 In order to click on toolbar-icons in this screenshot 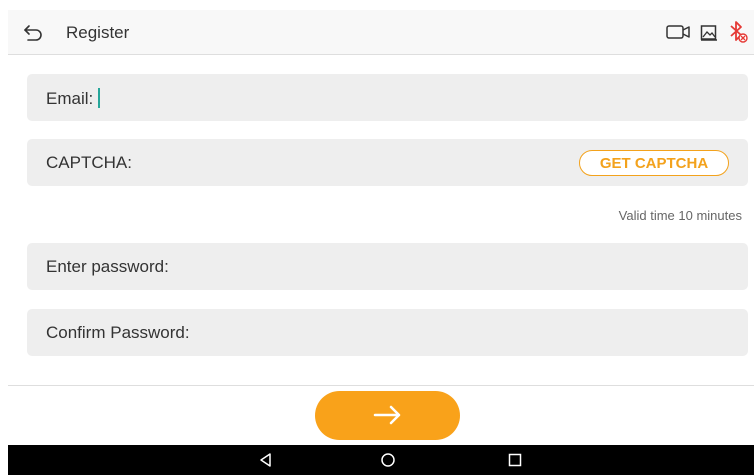, I will do `click(707, 32)`.